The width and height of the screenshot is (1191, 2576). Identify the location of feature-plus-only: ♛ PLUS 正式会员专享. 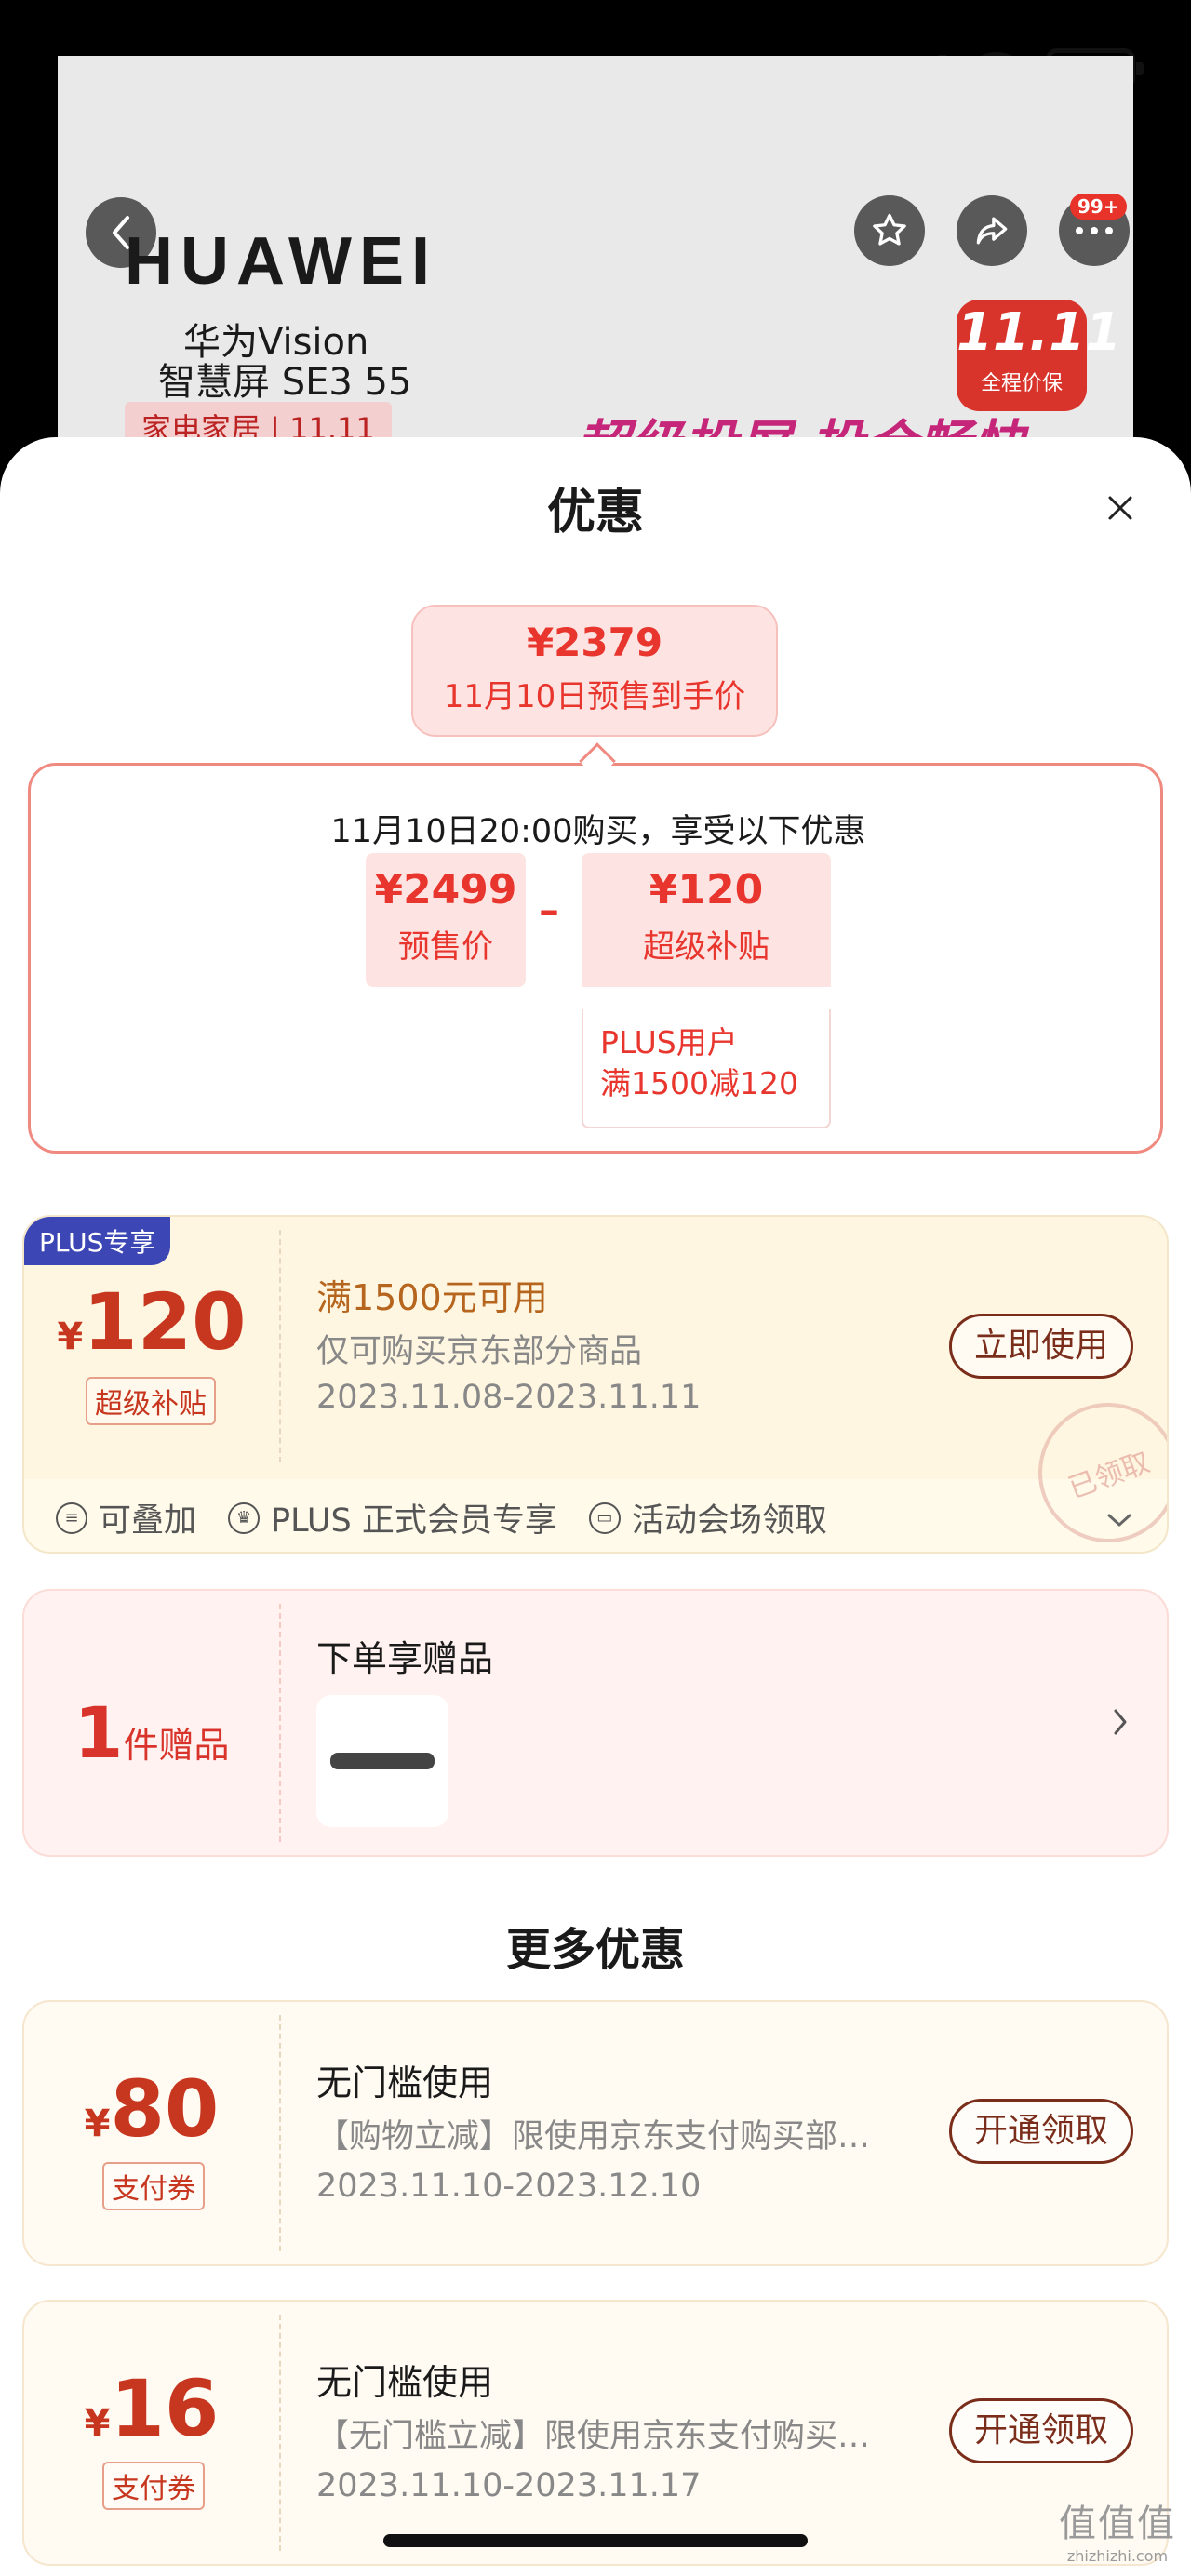
(392, 1518).